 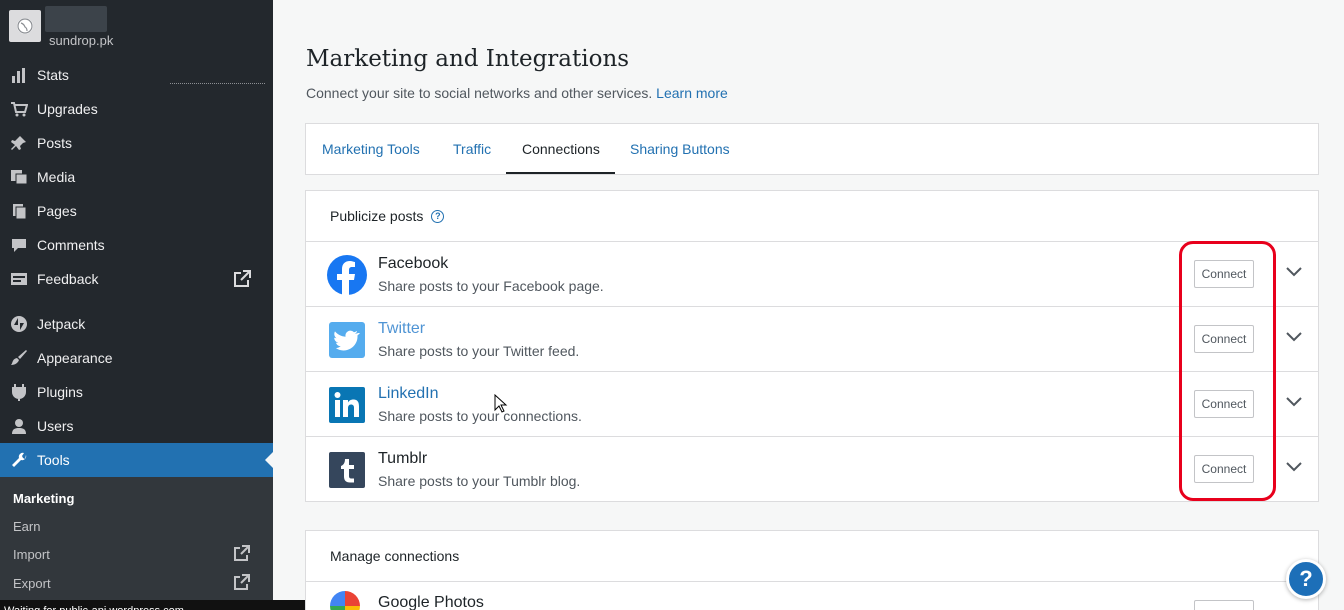 I want to click on sidebar-item-comments: Comments, so click(x=136, y=245).